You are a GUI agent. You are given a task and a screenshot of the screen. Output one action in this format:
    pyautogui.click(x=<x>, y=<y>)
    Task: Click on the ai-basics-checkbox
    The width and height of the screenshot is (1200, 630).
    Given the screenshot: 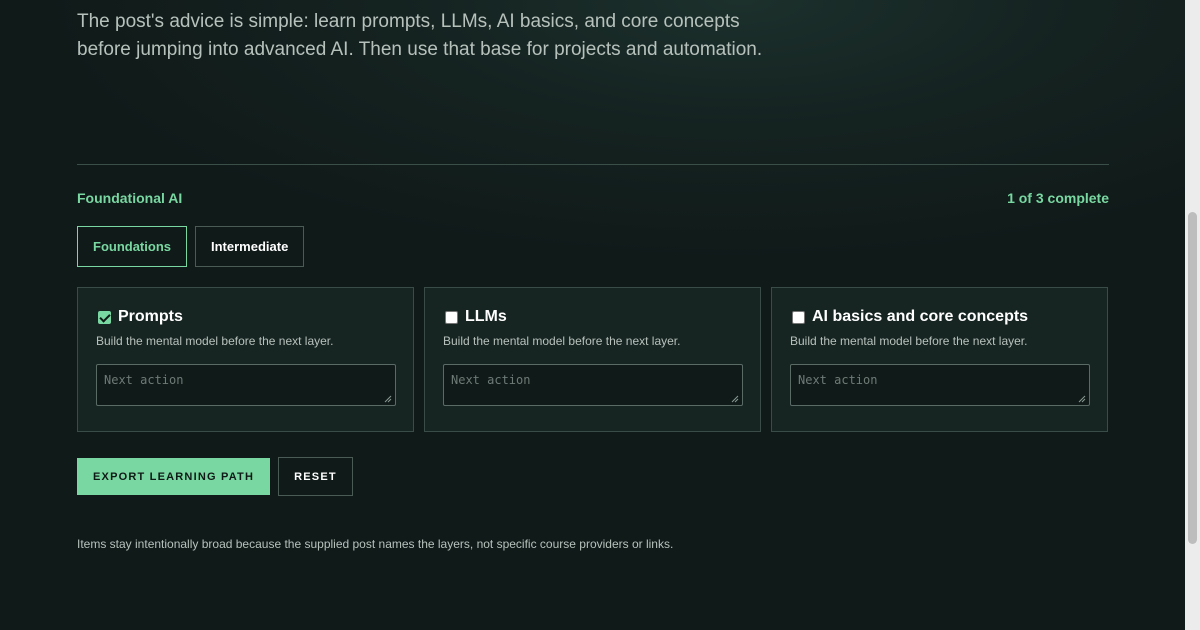 What is the action you would take?
    pyautogui.click(x=798, y=317)
    